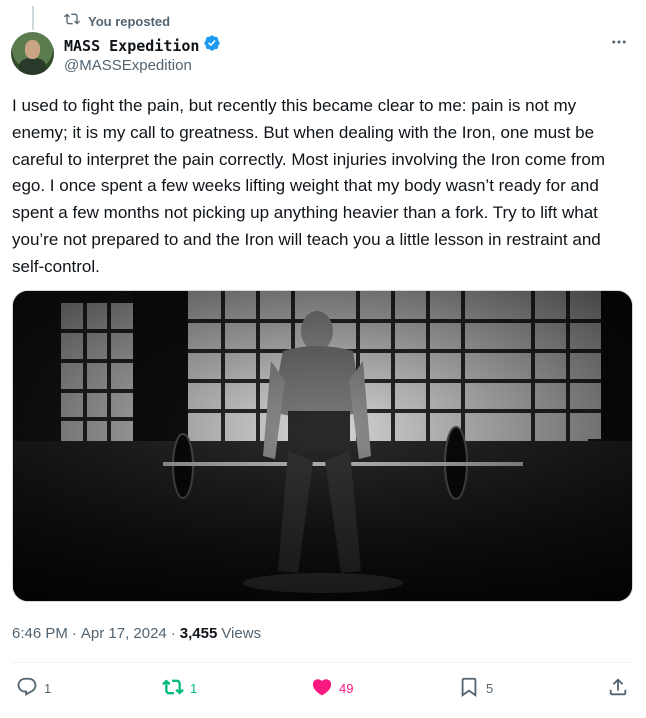 This screenshot has height=718, width=646. What do you see at coordinates (48, 688) in the screenshot?
I see `reply-count: 1` at bounding box center [48, 688].